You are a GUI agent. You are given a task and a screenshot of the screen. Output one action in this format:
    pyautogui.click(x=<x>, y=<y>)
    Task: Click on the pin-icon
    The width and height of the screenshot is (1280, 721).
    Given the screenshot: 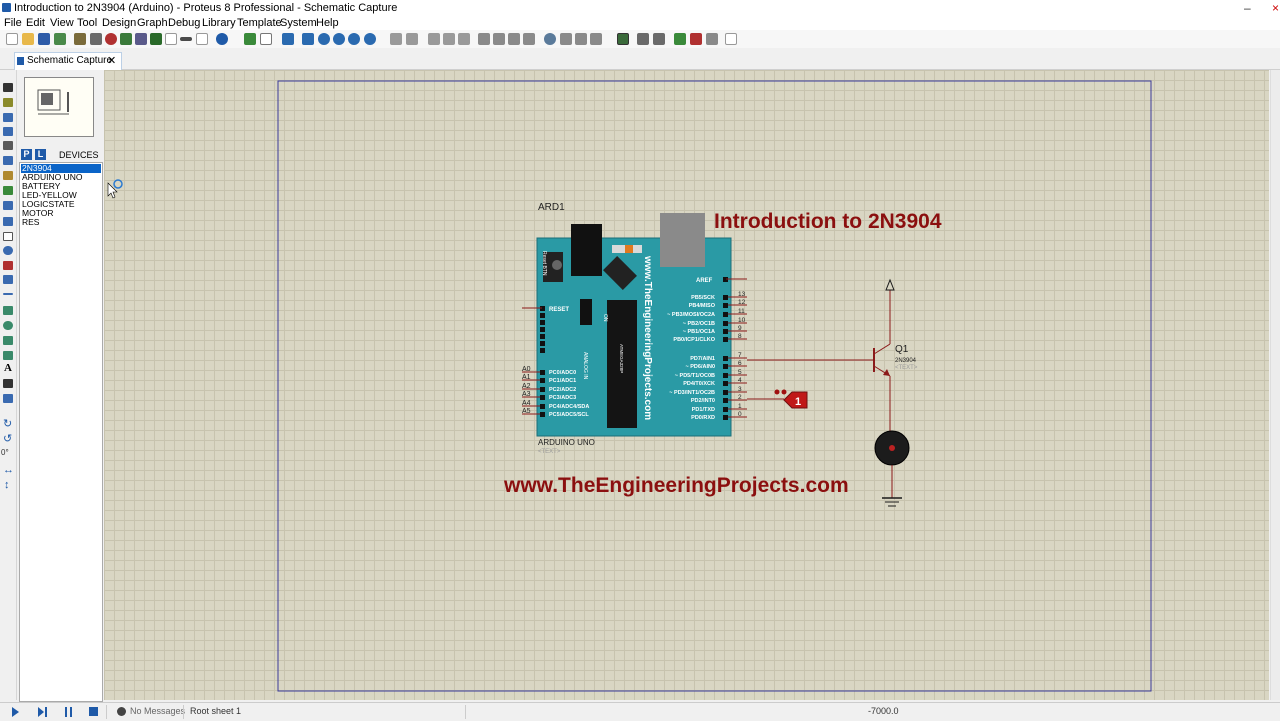 What is the action you would take?
    pyautogui.click(x=8, y=205)
    